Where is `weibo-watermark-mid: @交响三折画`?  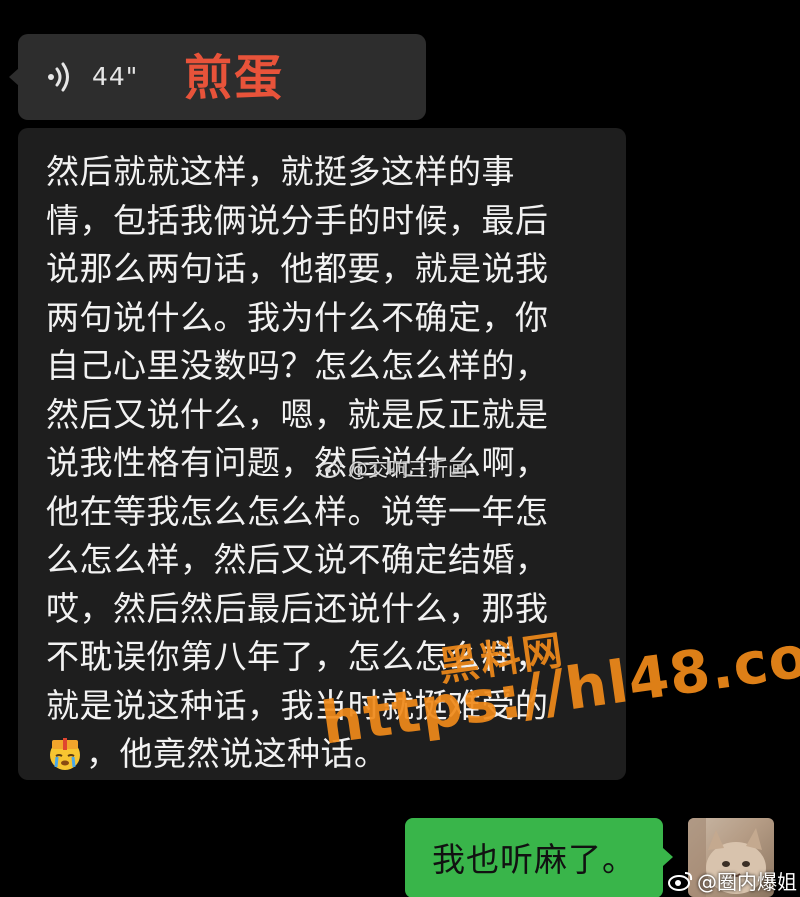 weibo-watermark-mid: @交响三折画 is located at coordinates (393, 467).